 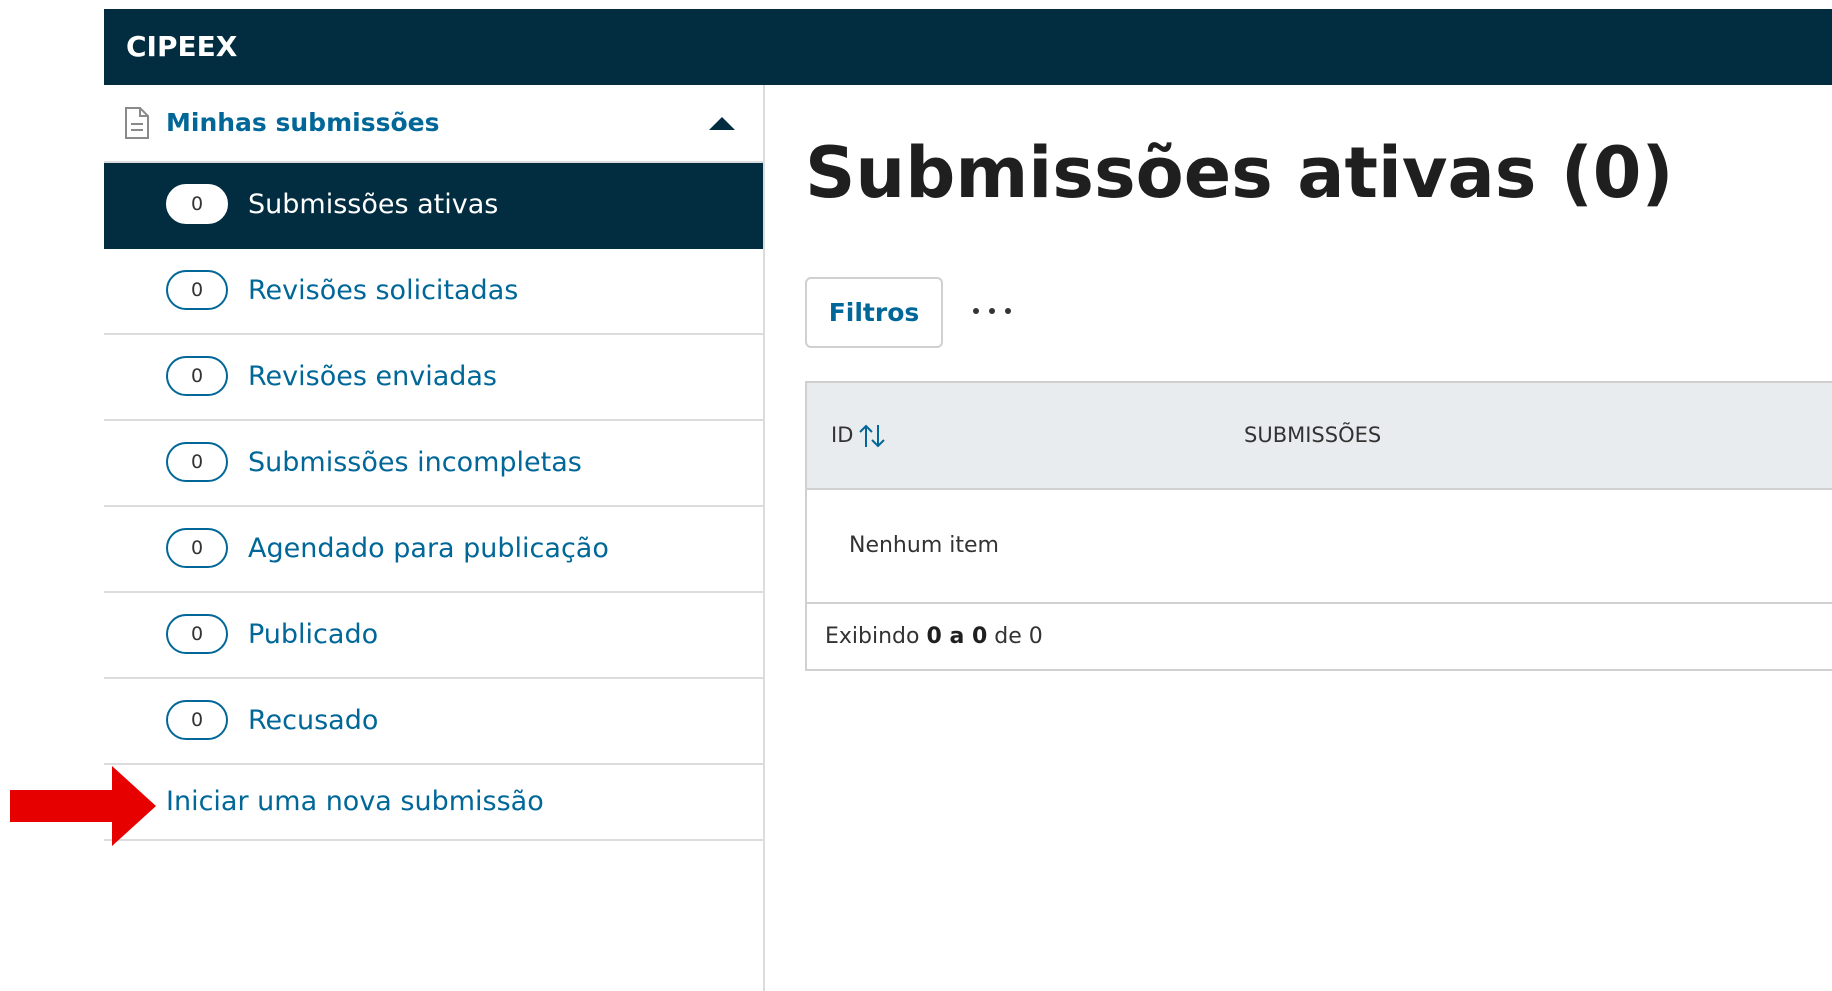 I want to click on pagination-range: 0 a 0, so click(x=957, y=636).